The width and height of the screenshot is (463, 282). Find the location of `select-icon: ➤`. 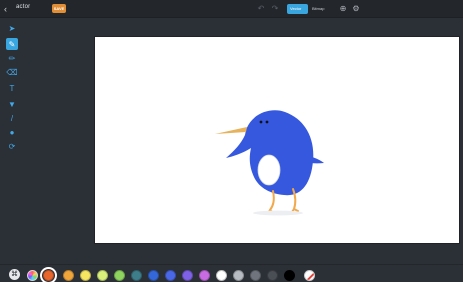

select-icon: ➤ is located at coordinates (12, 28).